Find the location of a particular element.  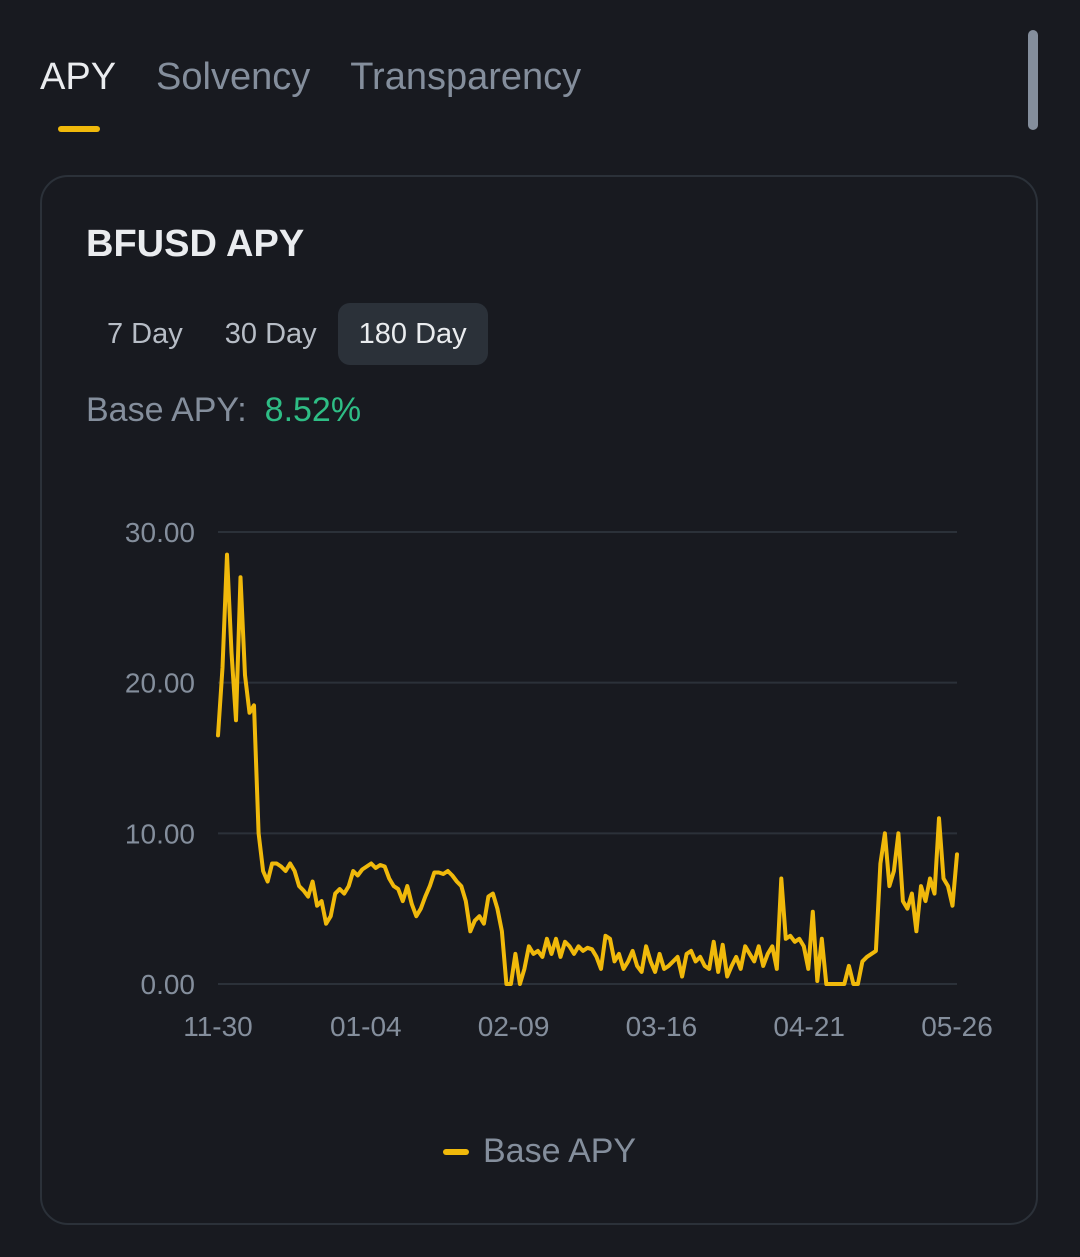

y-tick-label: 0.00 is located at coordinates (168, 984).